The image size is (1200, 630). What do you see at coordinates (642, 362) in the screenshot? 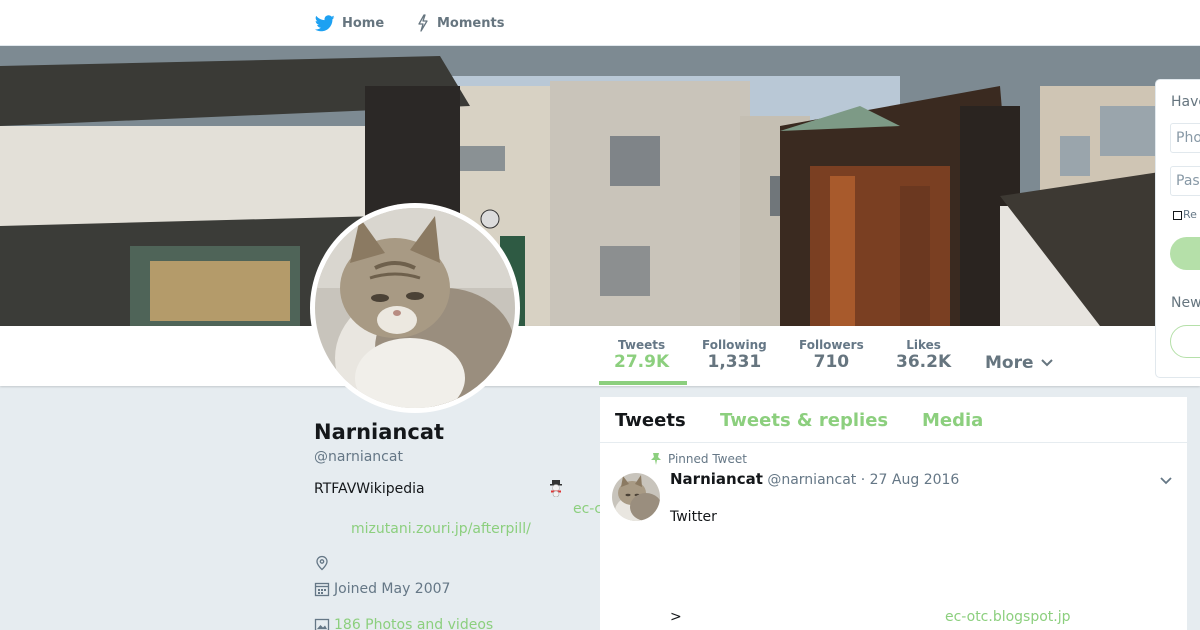
I see `stat-tweets-value: 27.9K` at bounding box center [642, 362].